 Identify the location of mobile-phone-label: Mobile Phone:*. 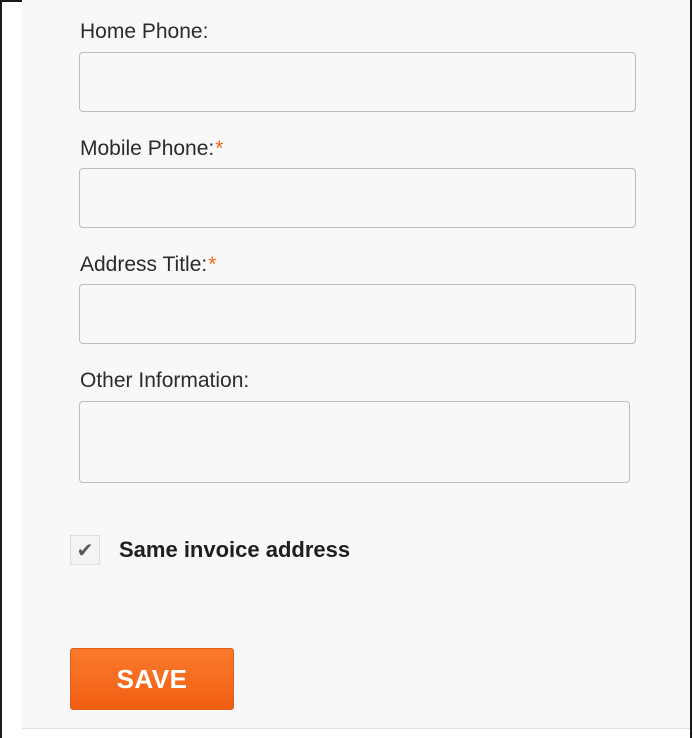
(151, 149).